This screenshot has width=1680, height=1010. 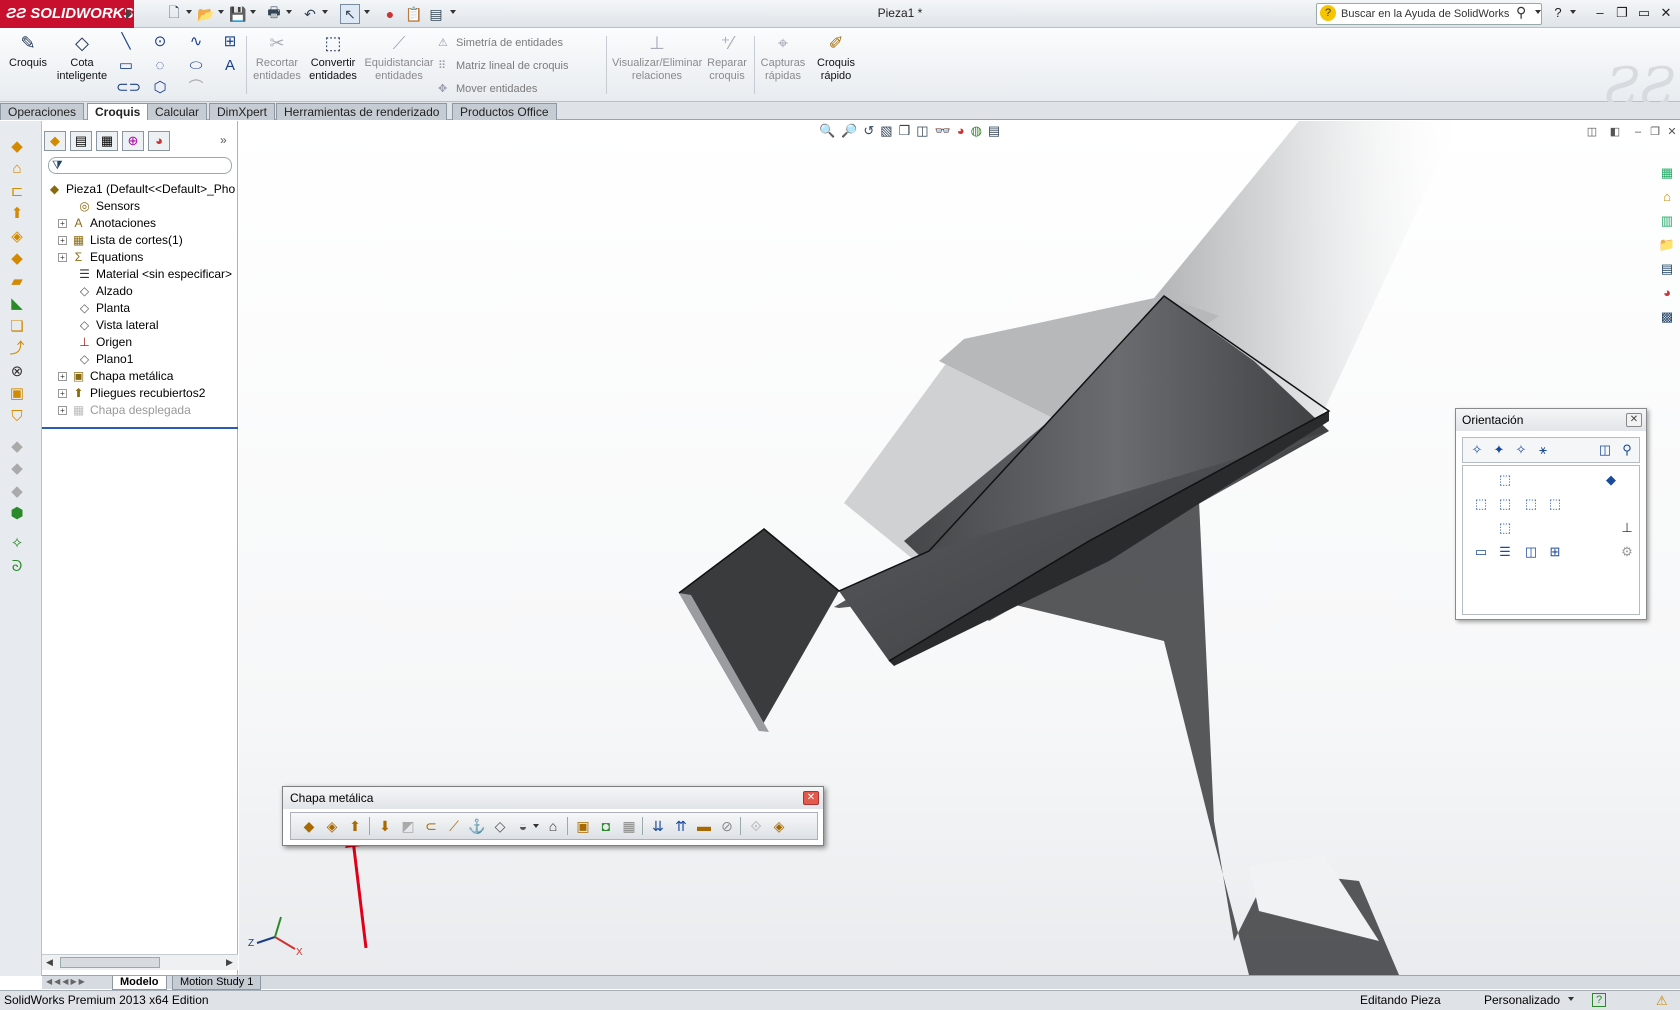 I want to click on taskpane-view-palette-icon: ▤, so click(x=1667, y=269).